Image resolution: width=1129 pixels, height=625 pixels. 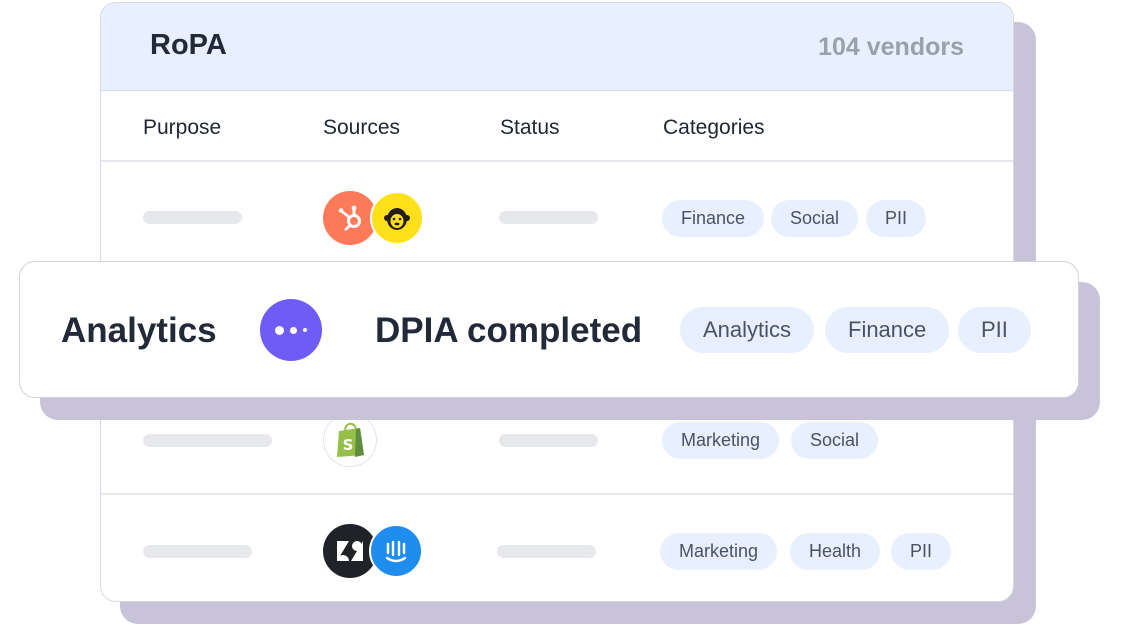 I want to click on header-divider, so click(x=557, y=161).